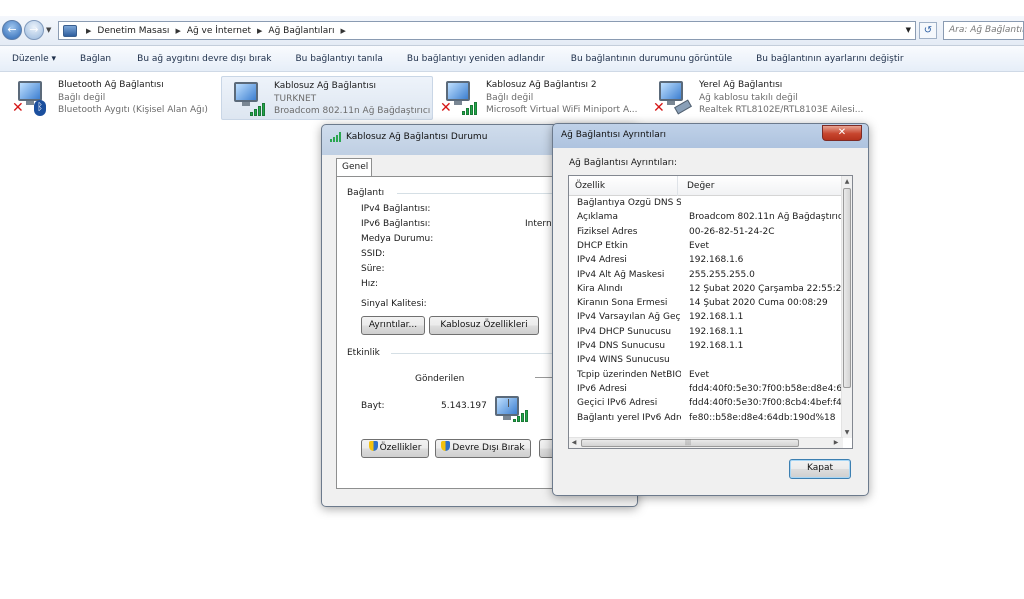 Image resolution: width=1024 pixels, height=599 pixels. Describe the element at coordinates (363, 353) in the screenshot. I see `activity-group-label: Etkinlik` at that location.